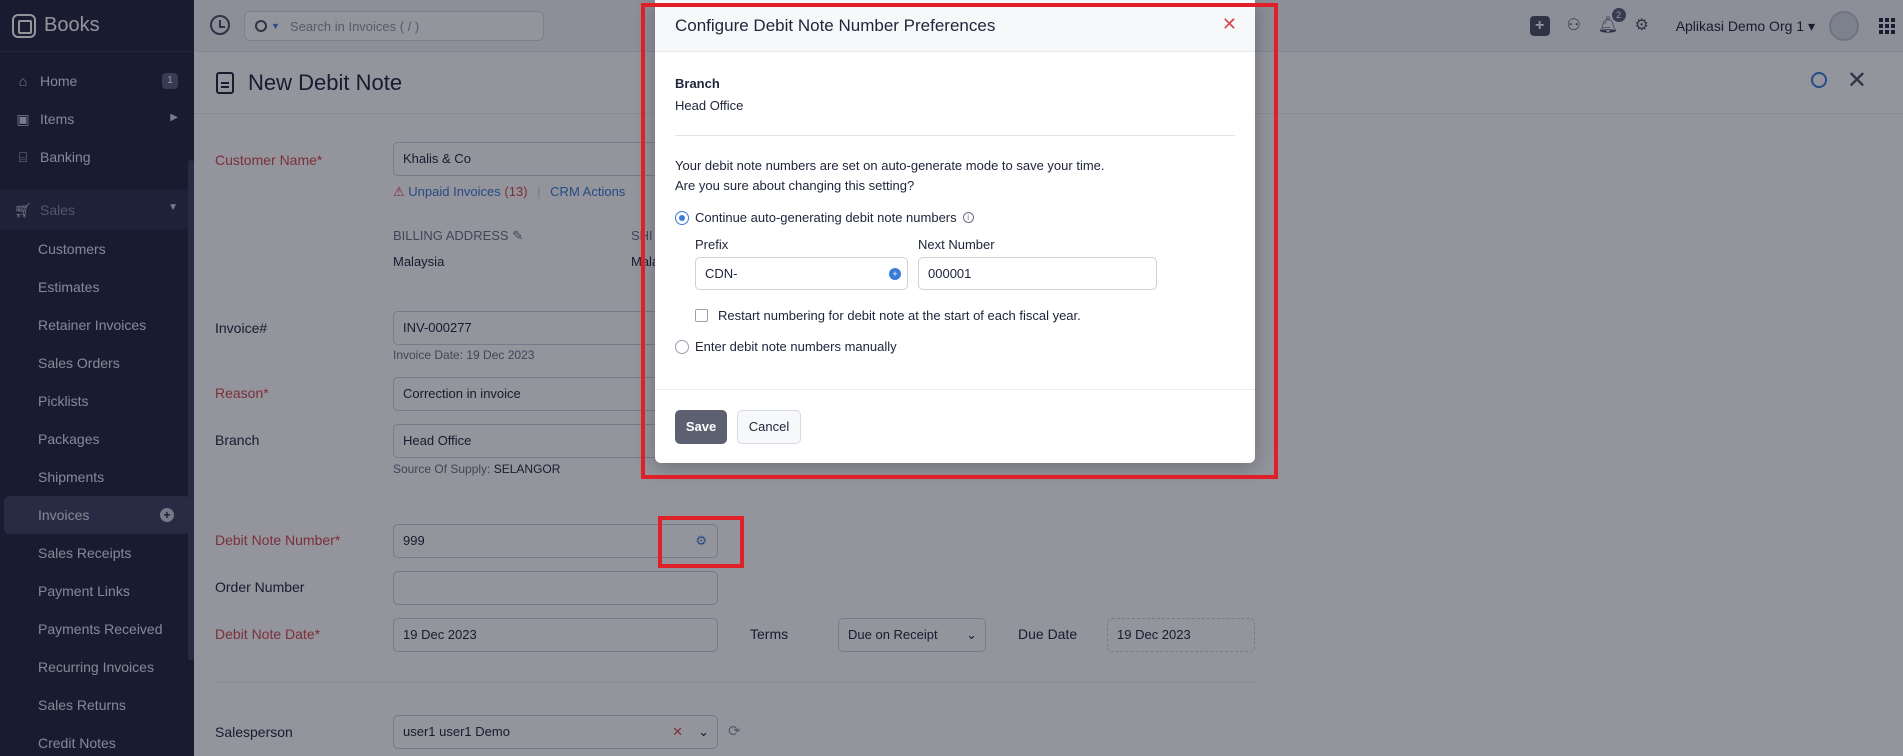 This screenshot has height=756, width=1903. I want to click on highlight-box-gear, so click(701, 542).